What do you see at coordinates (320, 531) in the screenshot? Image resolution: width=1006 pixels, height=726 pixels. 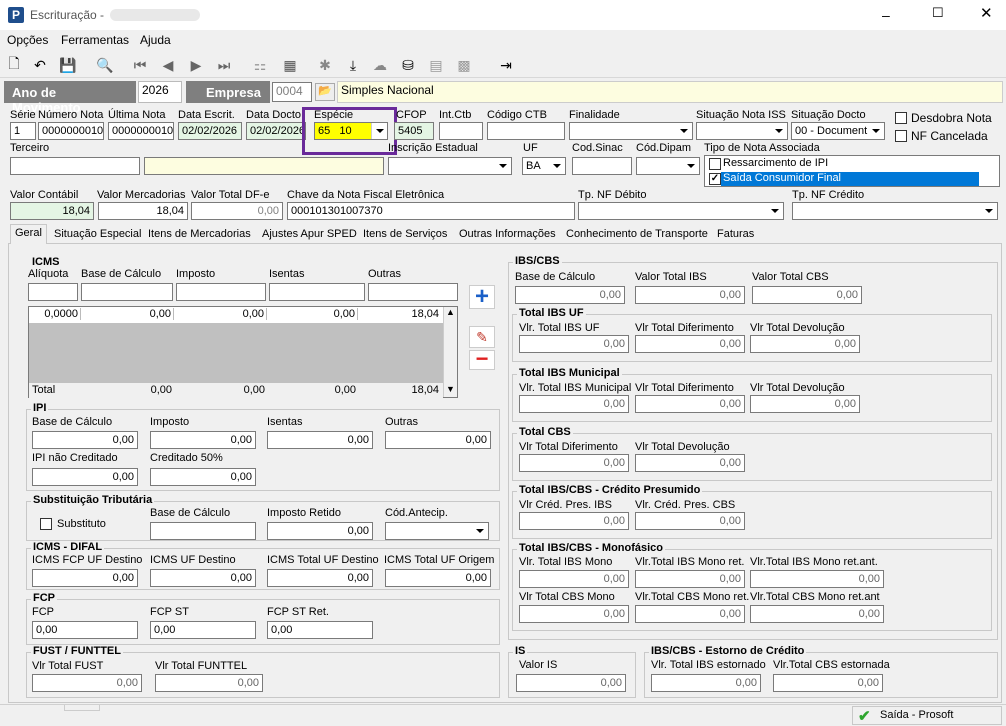 I see `st-imp-field: 0,00` at bounding box center [320, 531].